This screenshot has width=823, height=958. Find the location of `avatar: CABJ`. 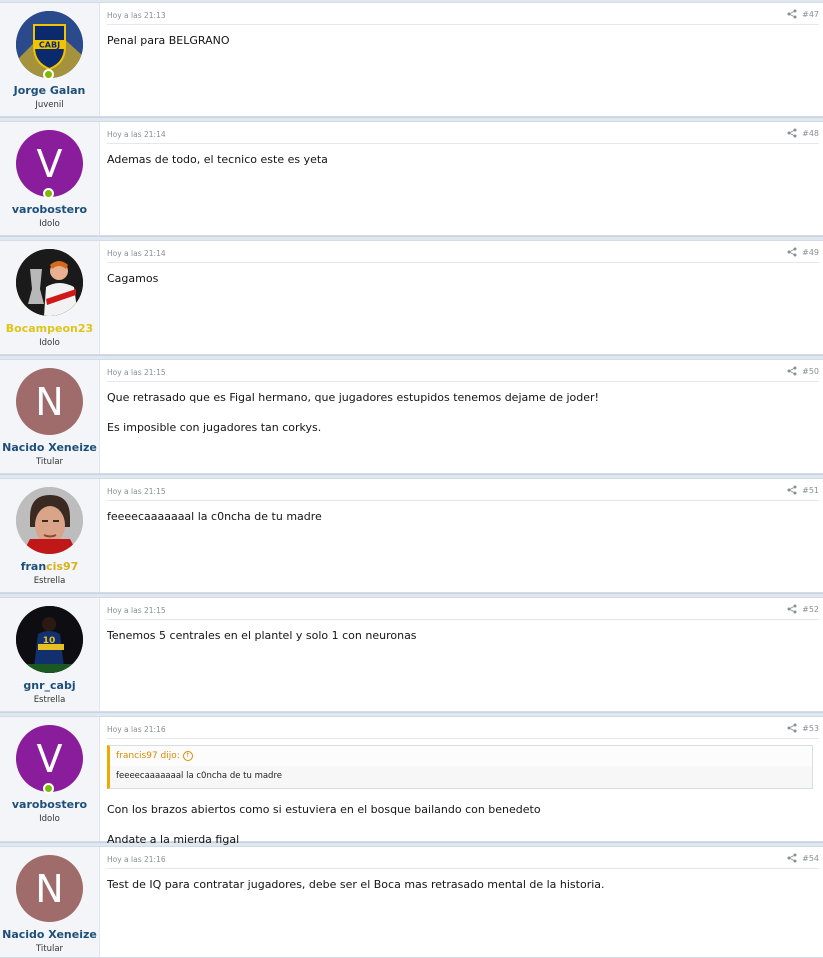

avatar: CABJ is located at coordinates (49, 44).